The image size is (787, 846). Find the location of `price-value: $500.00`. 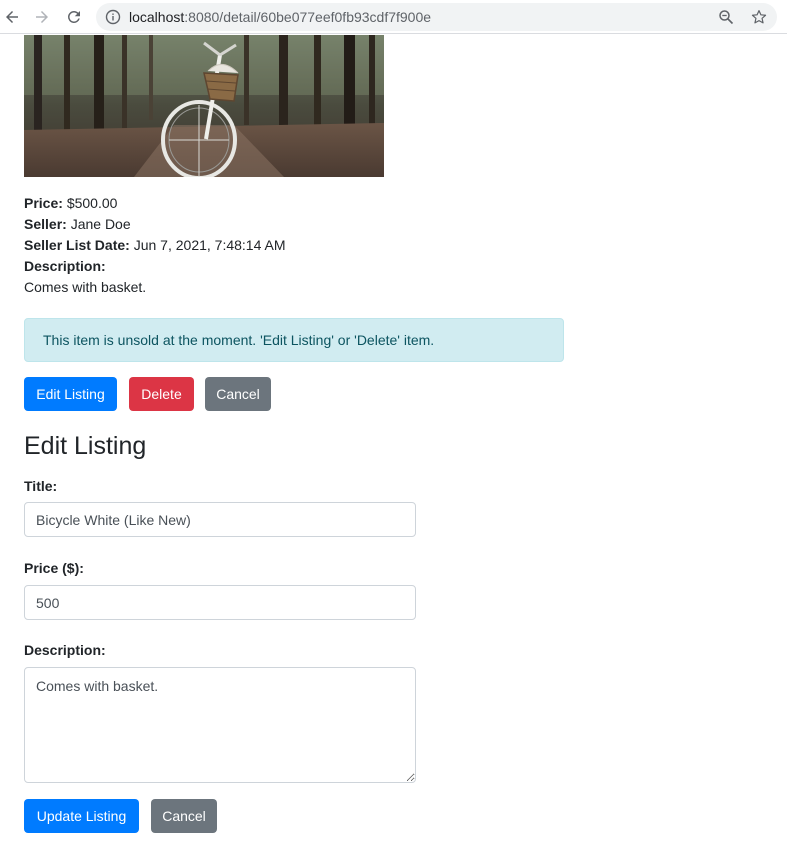

price-value: $500.00 is located at coordinates (92, 203).